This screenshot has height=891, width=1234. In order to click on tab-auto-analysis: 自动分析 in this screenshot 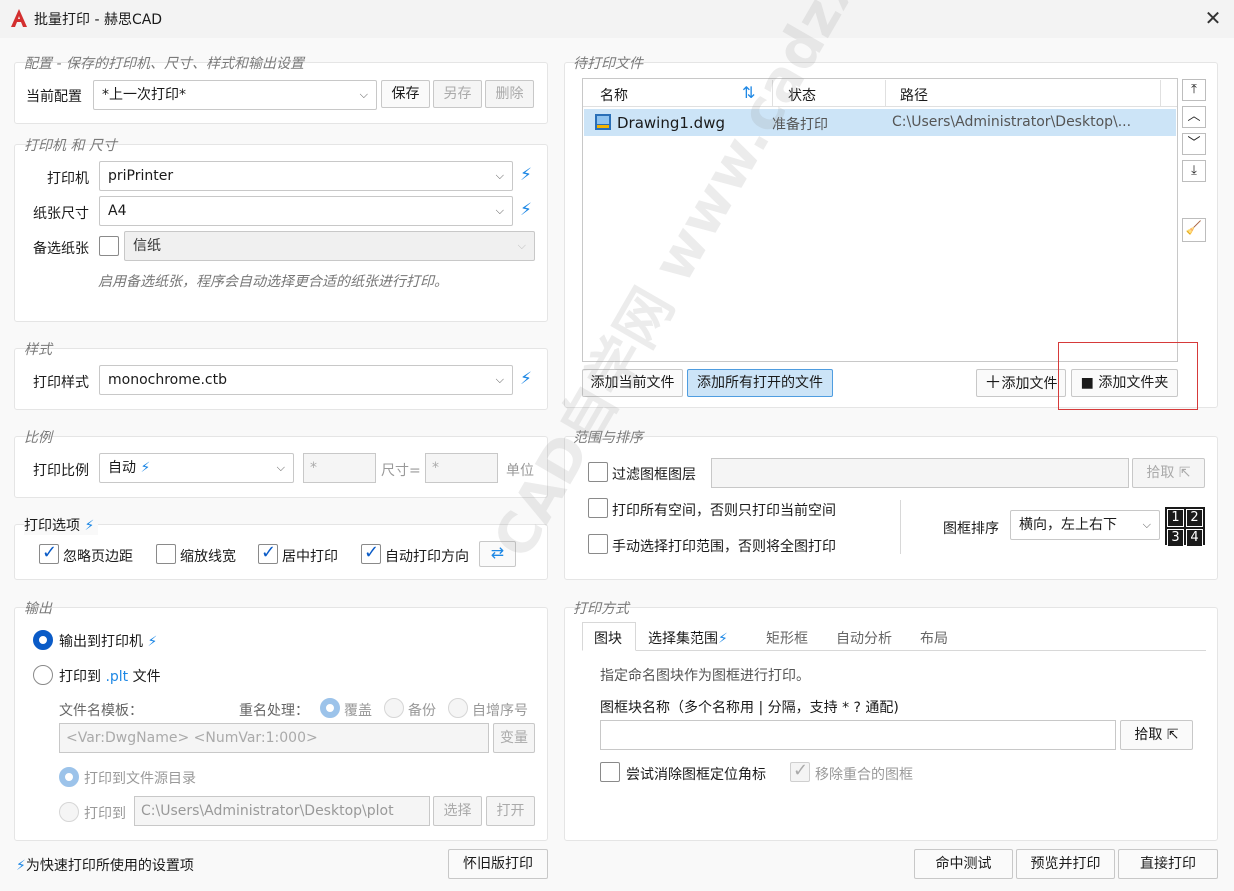, I will do `click(864, 638)`.